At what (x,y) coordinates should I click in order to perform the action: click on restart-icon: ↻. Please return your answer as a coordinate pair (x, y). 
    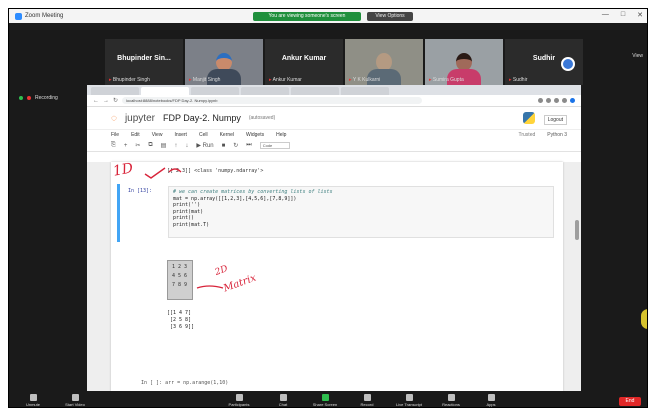
    Looking at the image, I should click on (235, 145).